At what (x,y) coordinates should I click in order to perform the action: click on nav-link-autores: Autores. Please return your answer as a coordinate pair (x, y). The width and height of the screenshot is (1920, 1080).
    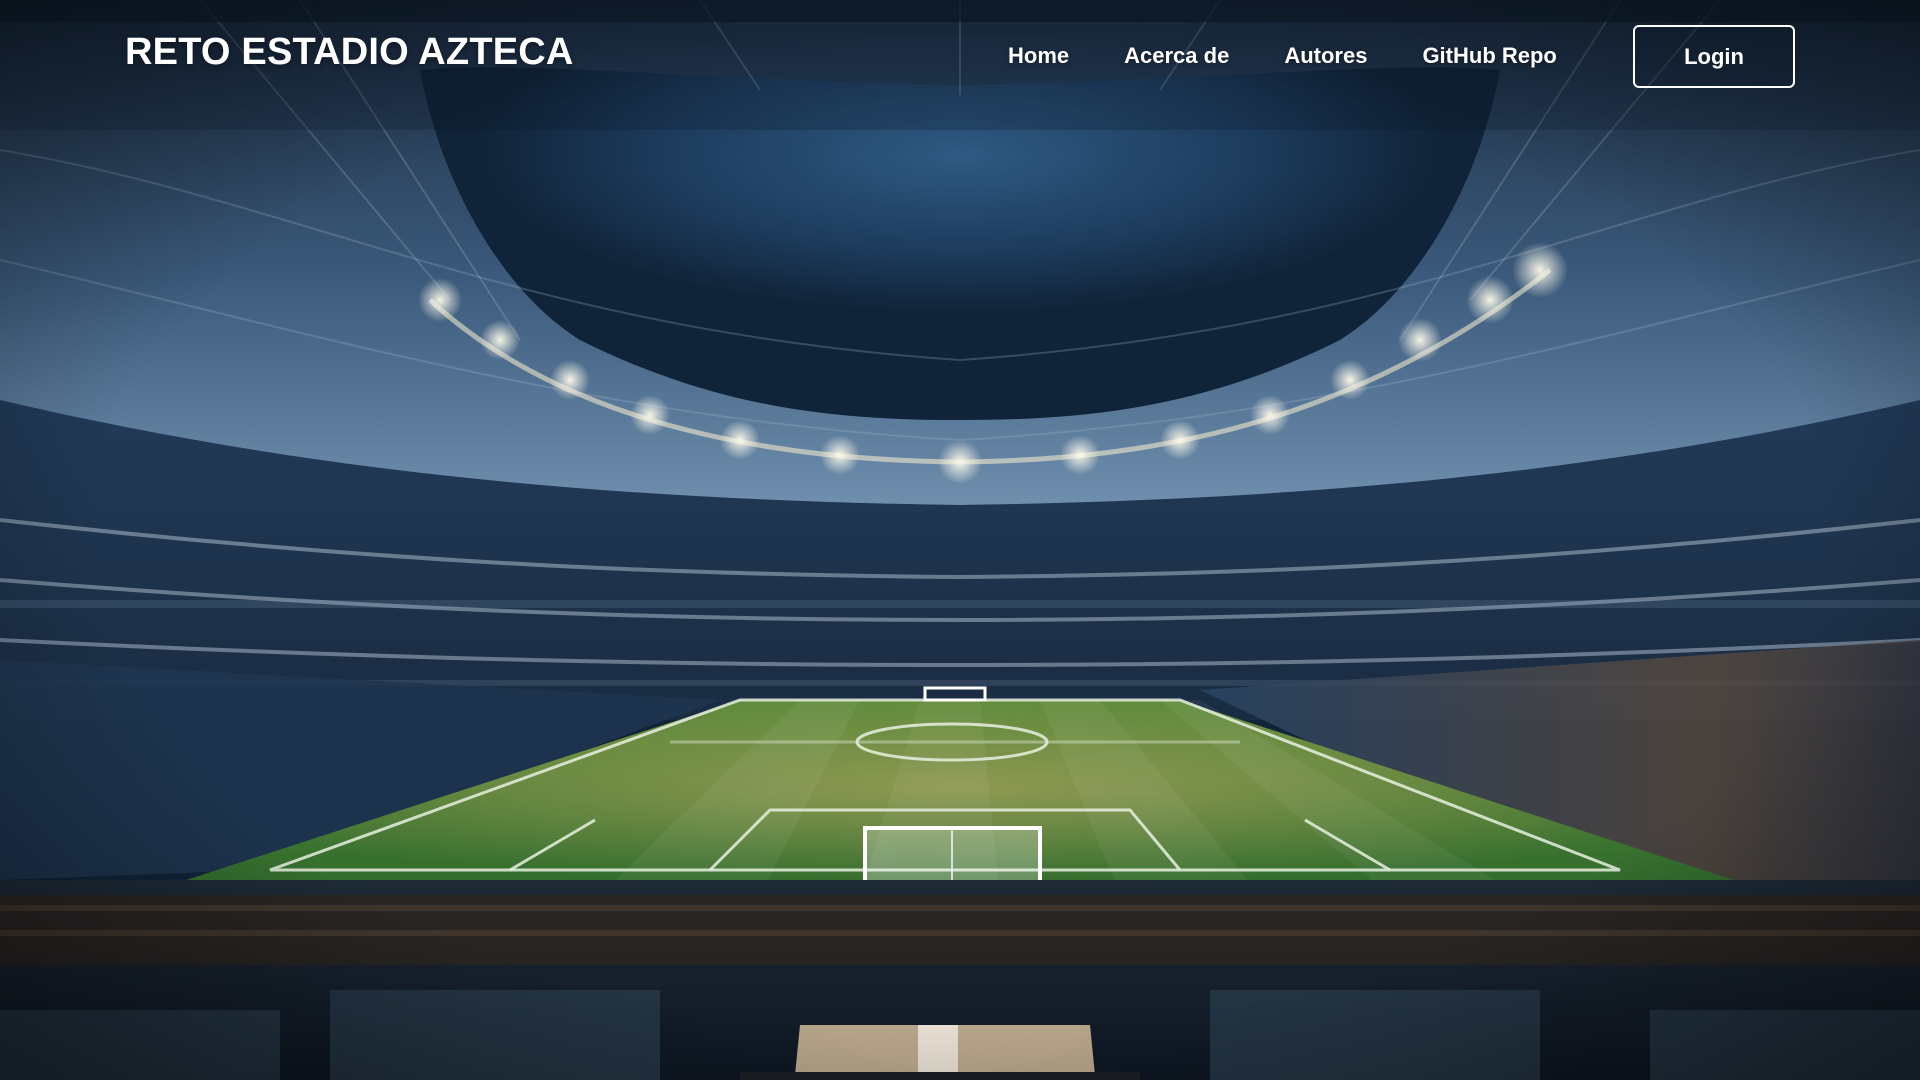
    Looking at the image, I should click on (1325, 56).